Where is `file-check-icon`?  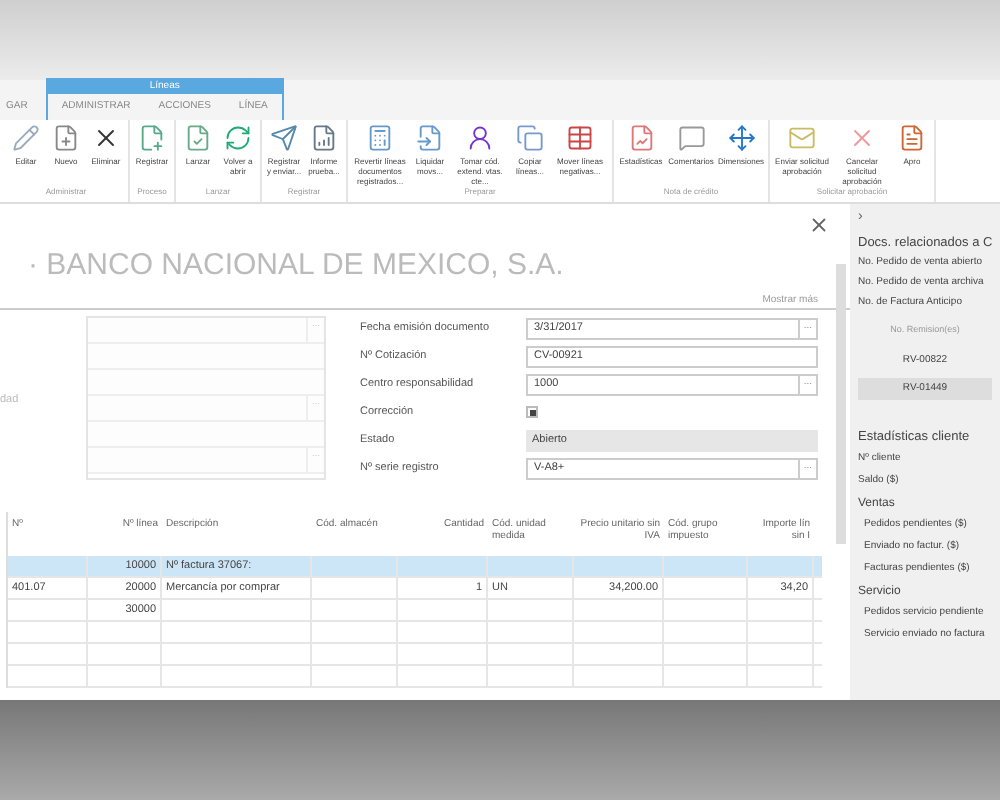 file-check-icon is located at coordinates (198, 138).